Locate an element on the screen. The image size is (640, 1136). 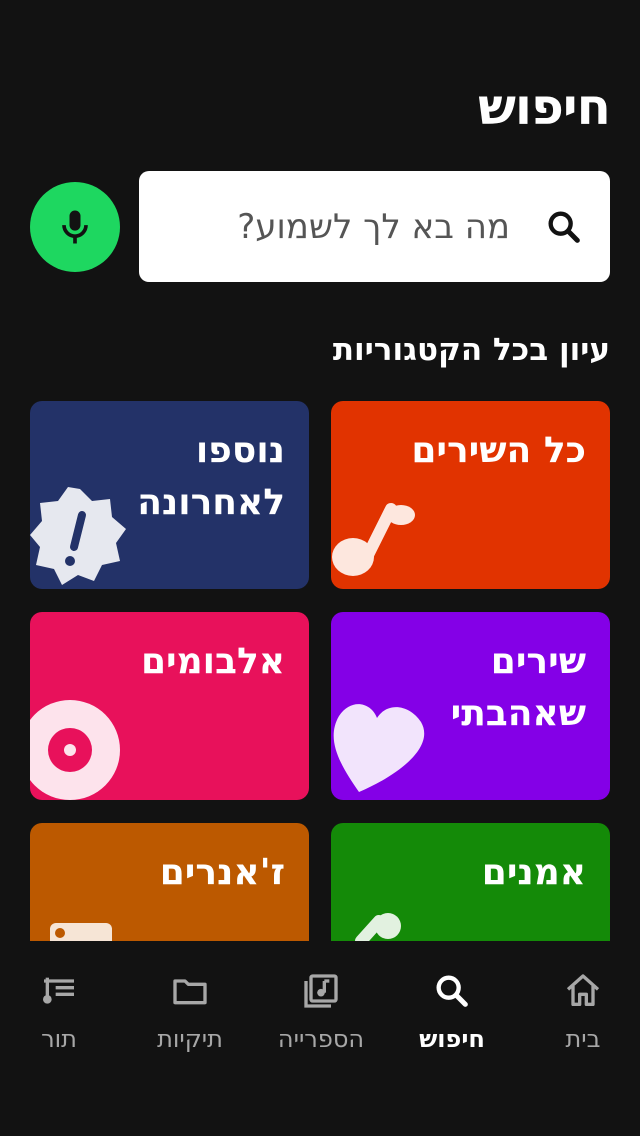
folder-icon is located at coordinates (190, 992).